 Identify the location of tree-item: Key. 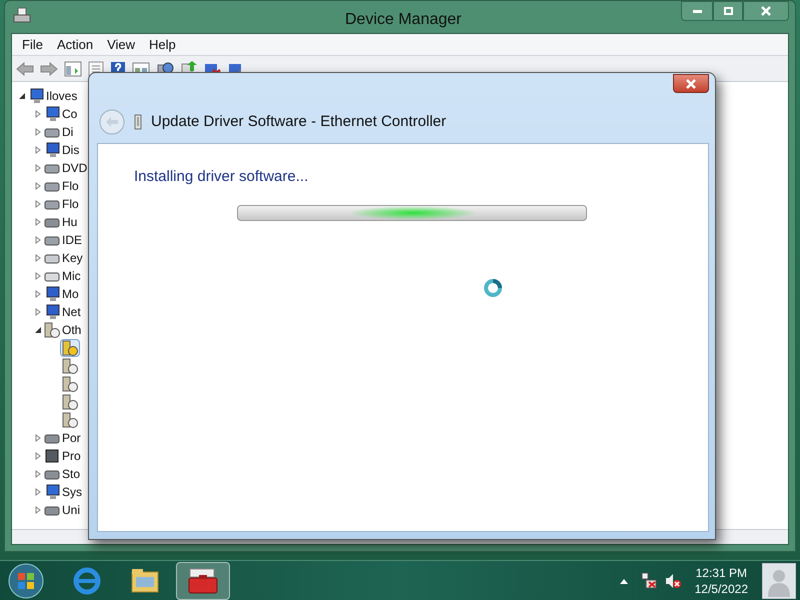
(72, 258).